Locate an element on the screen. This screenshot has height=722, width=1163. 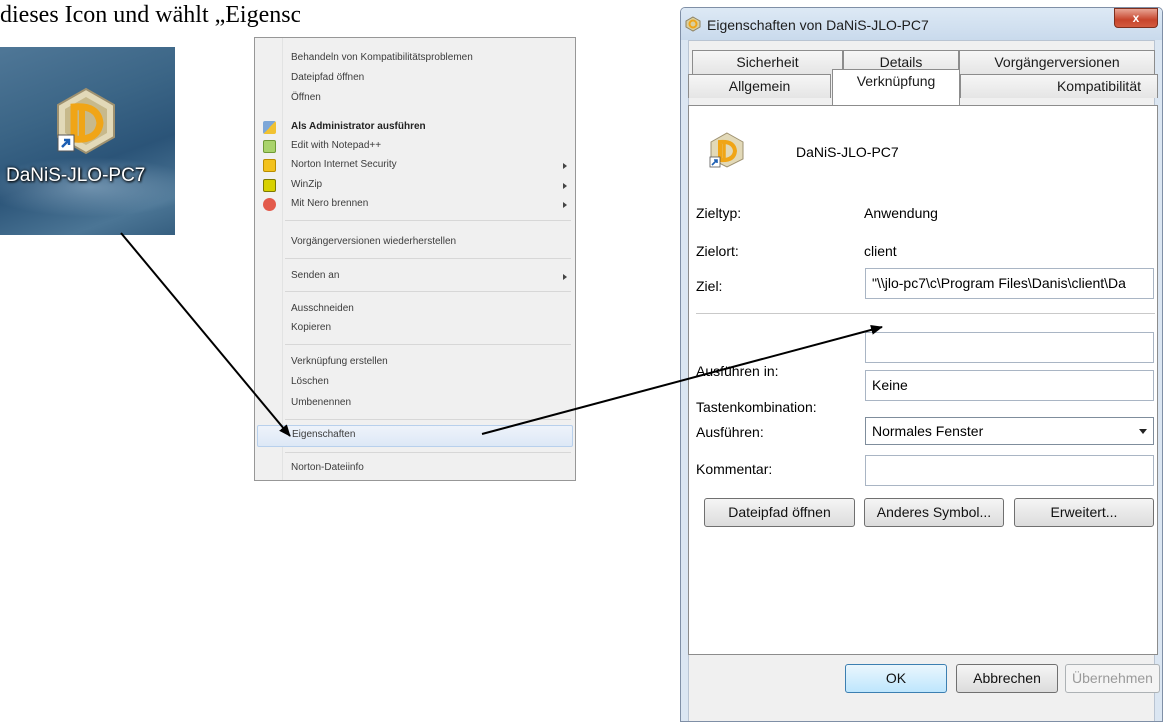
ziel-label: Ziel: is located at coordinates (709, 286).